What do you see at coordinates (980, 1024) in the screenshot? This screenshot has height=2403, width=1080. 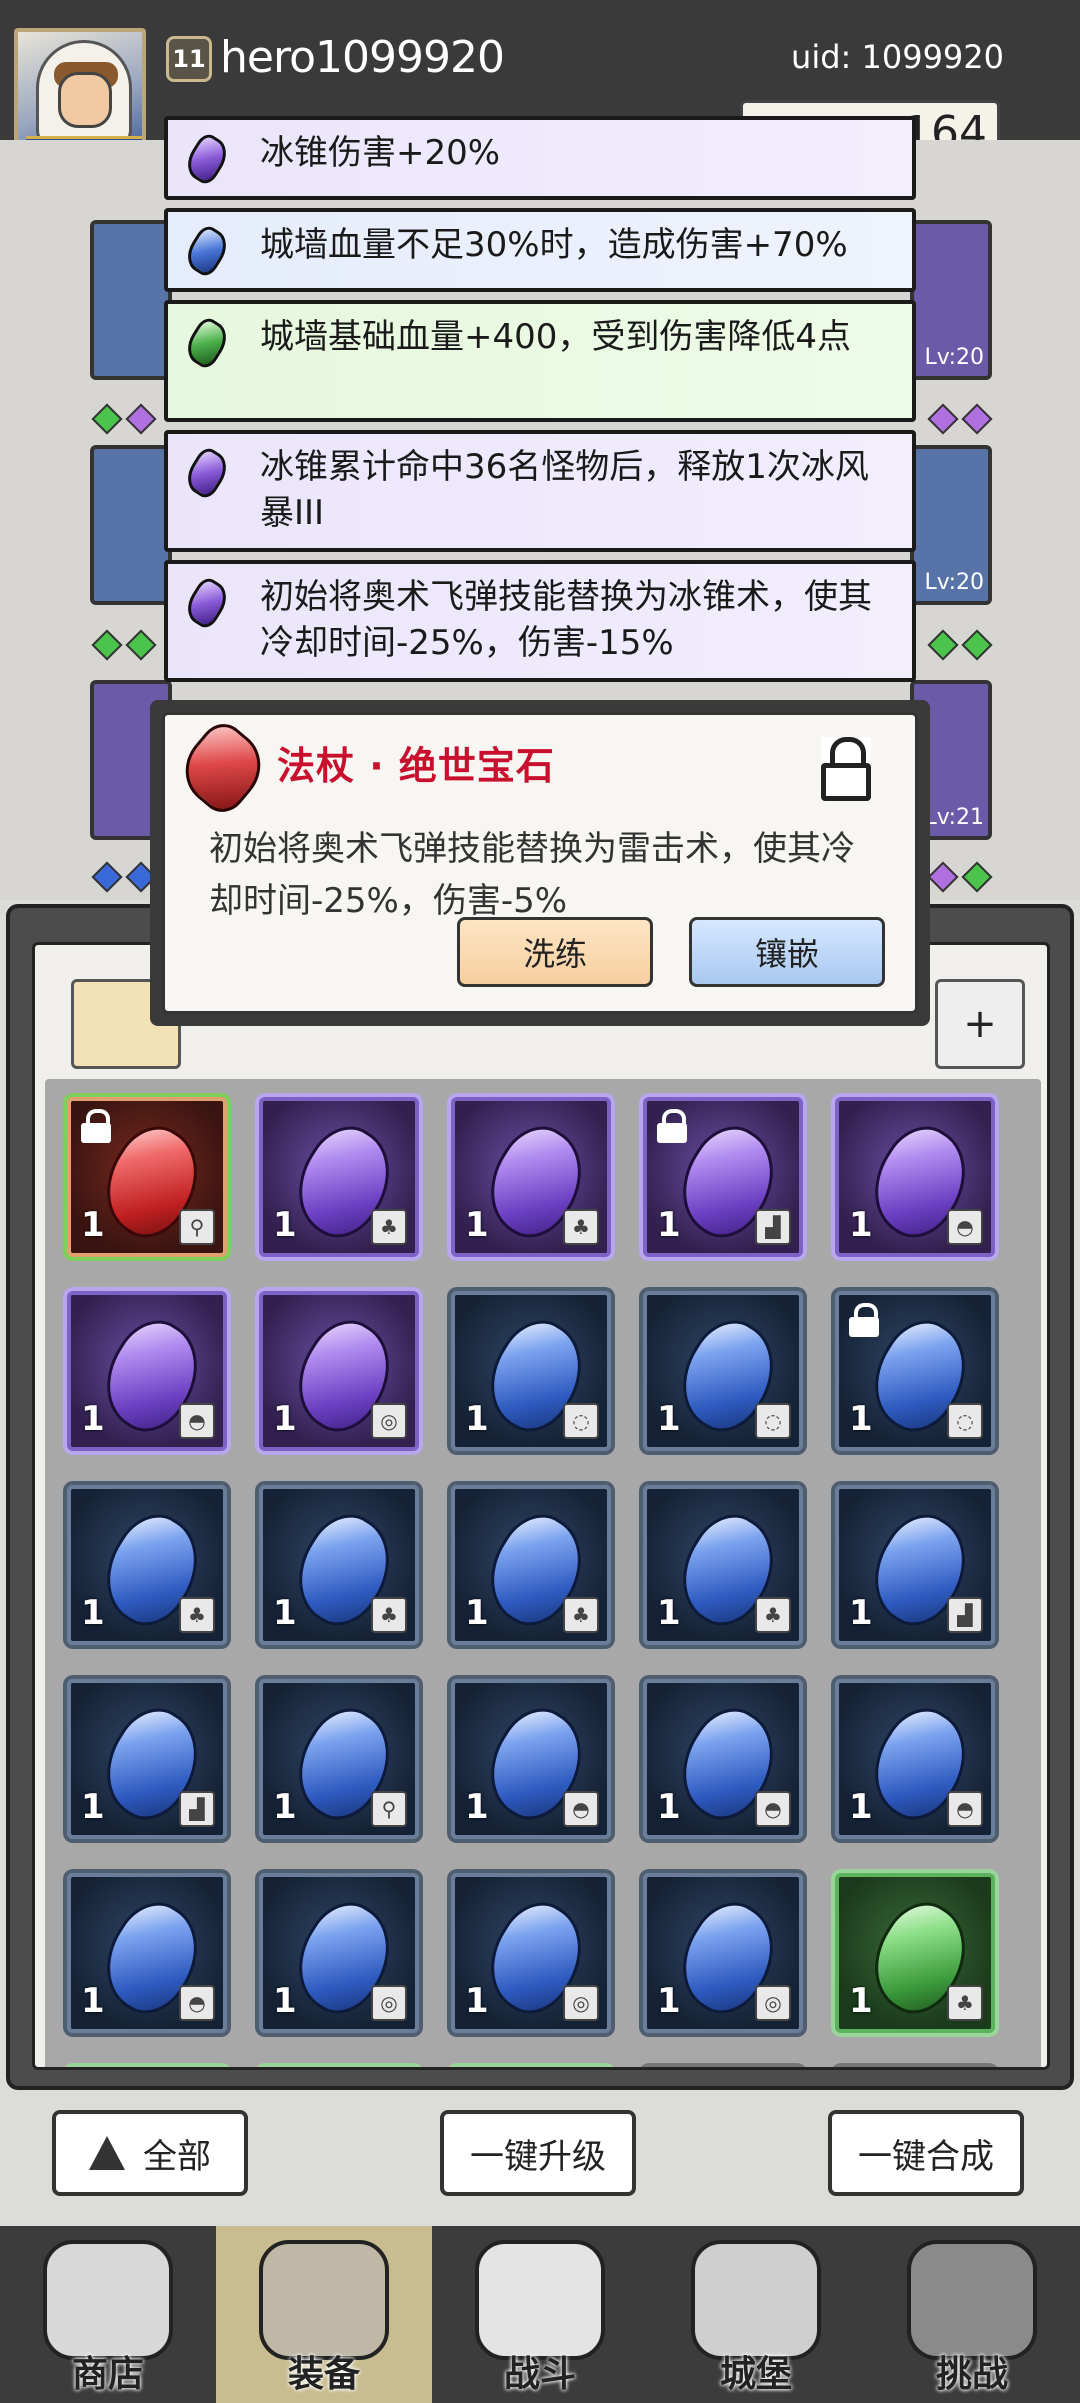 I see `add-button: +` at bounding box center [980, 1024].